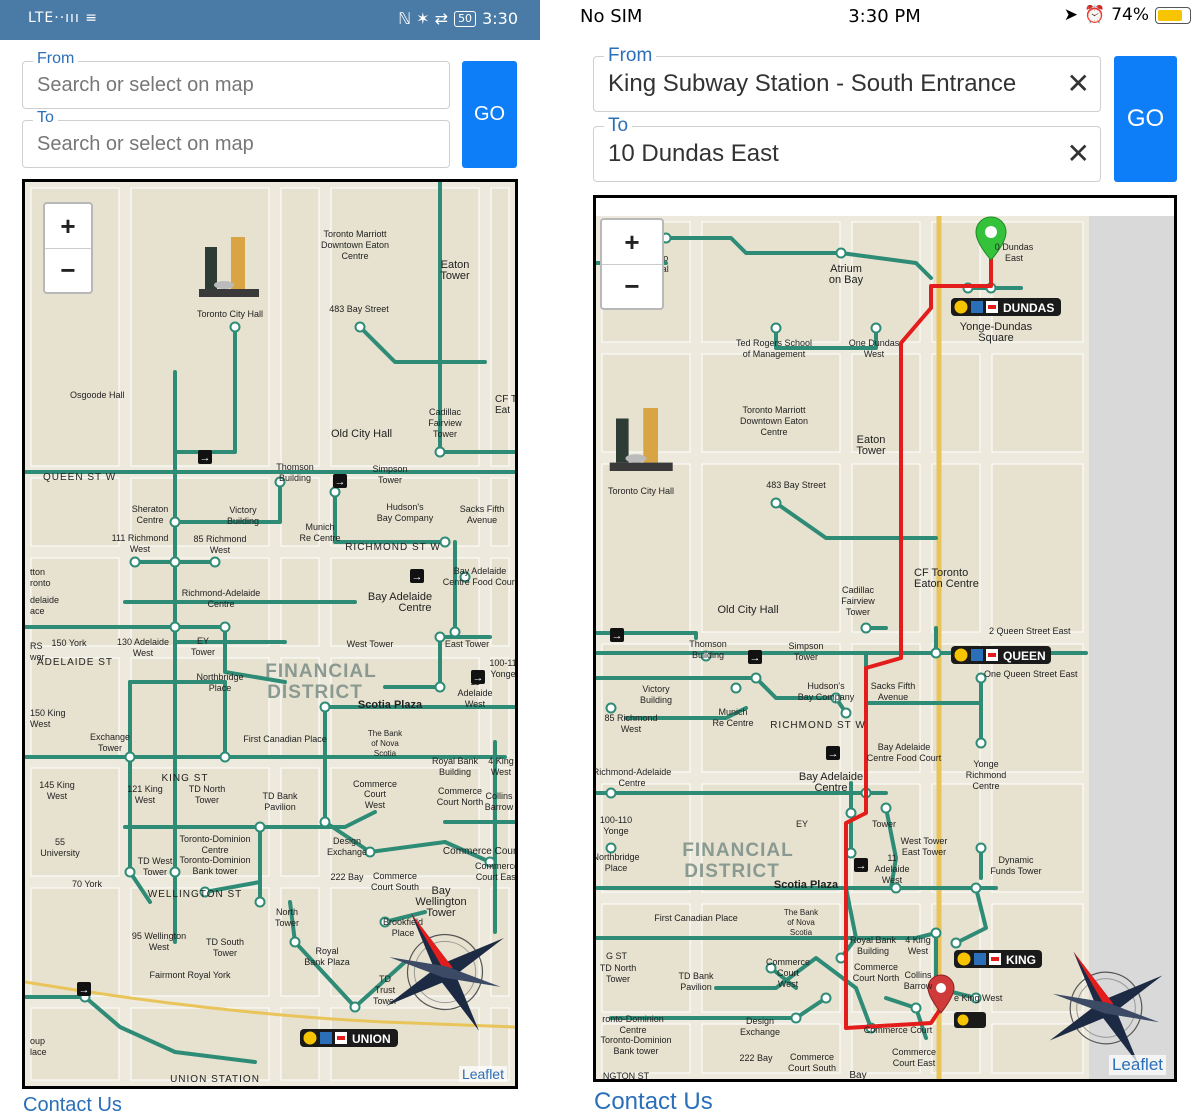  Describe the element at coordinates (423, 18) in the screenshot. I see `status-icons: ℕ ✶ ⇄` at that location.